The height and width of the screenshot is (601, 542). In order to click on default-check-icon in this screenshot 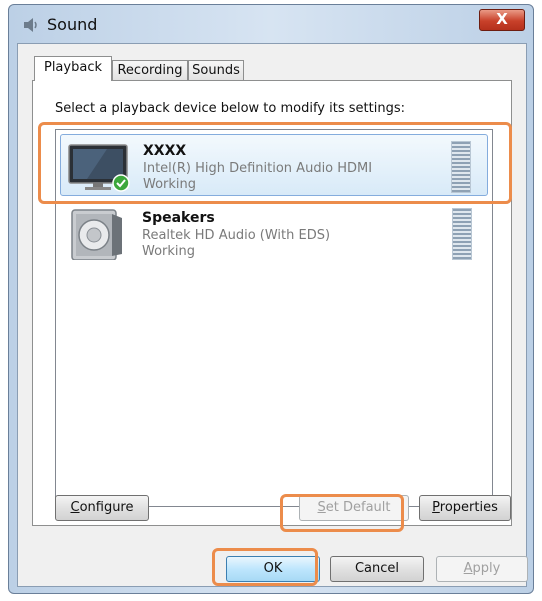, I will do `click(121, 183)`.